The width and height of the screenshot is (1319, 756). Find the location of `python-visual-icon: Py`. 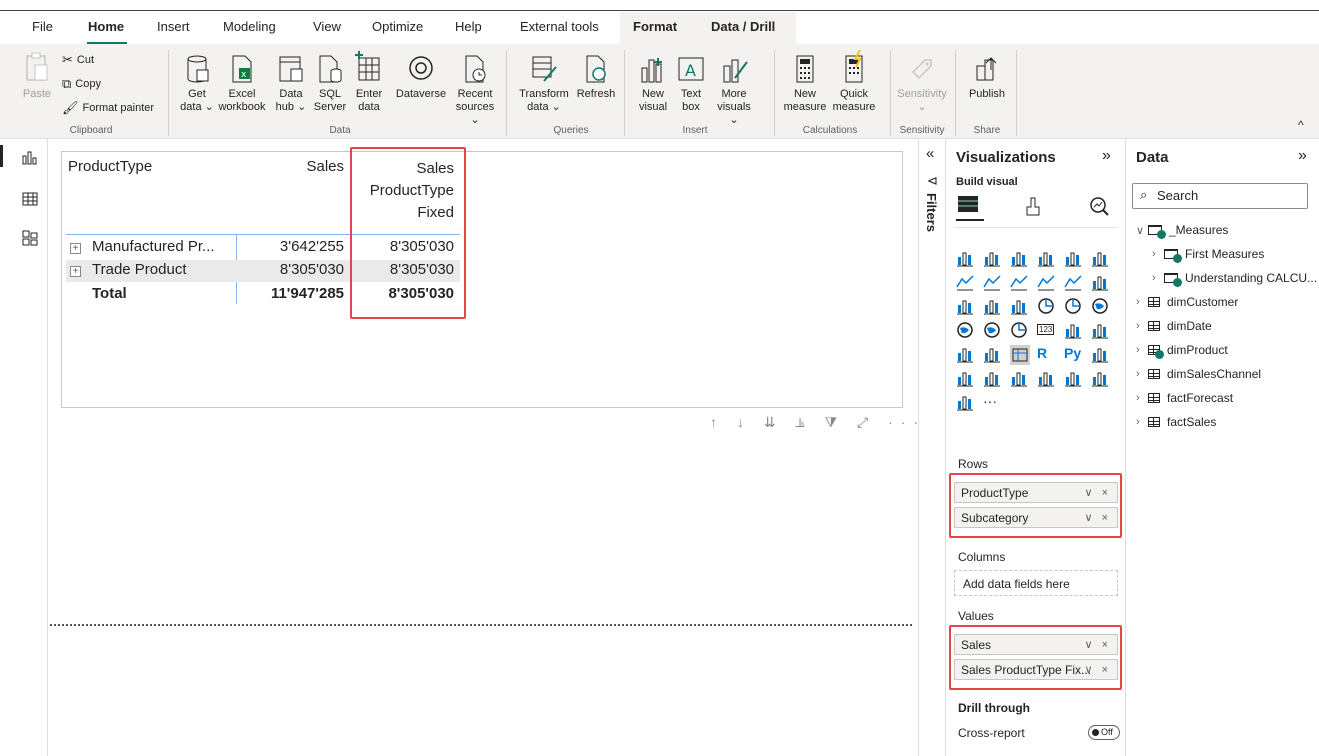

python-visual-icon: Py is located at coordinates (1073, 354).